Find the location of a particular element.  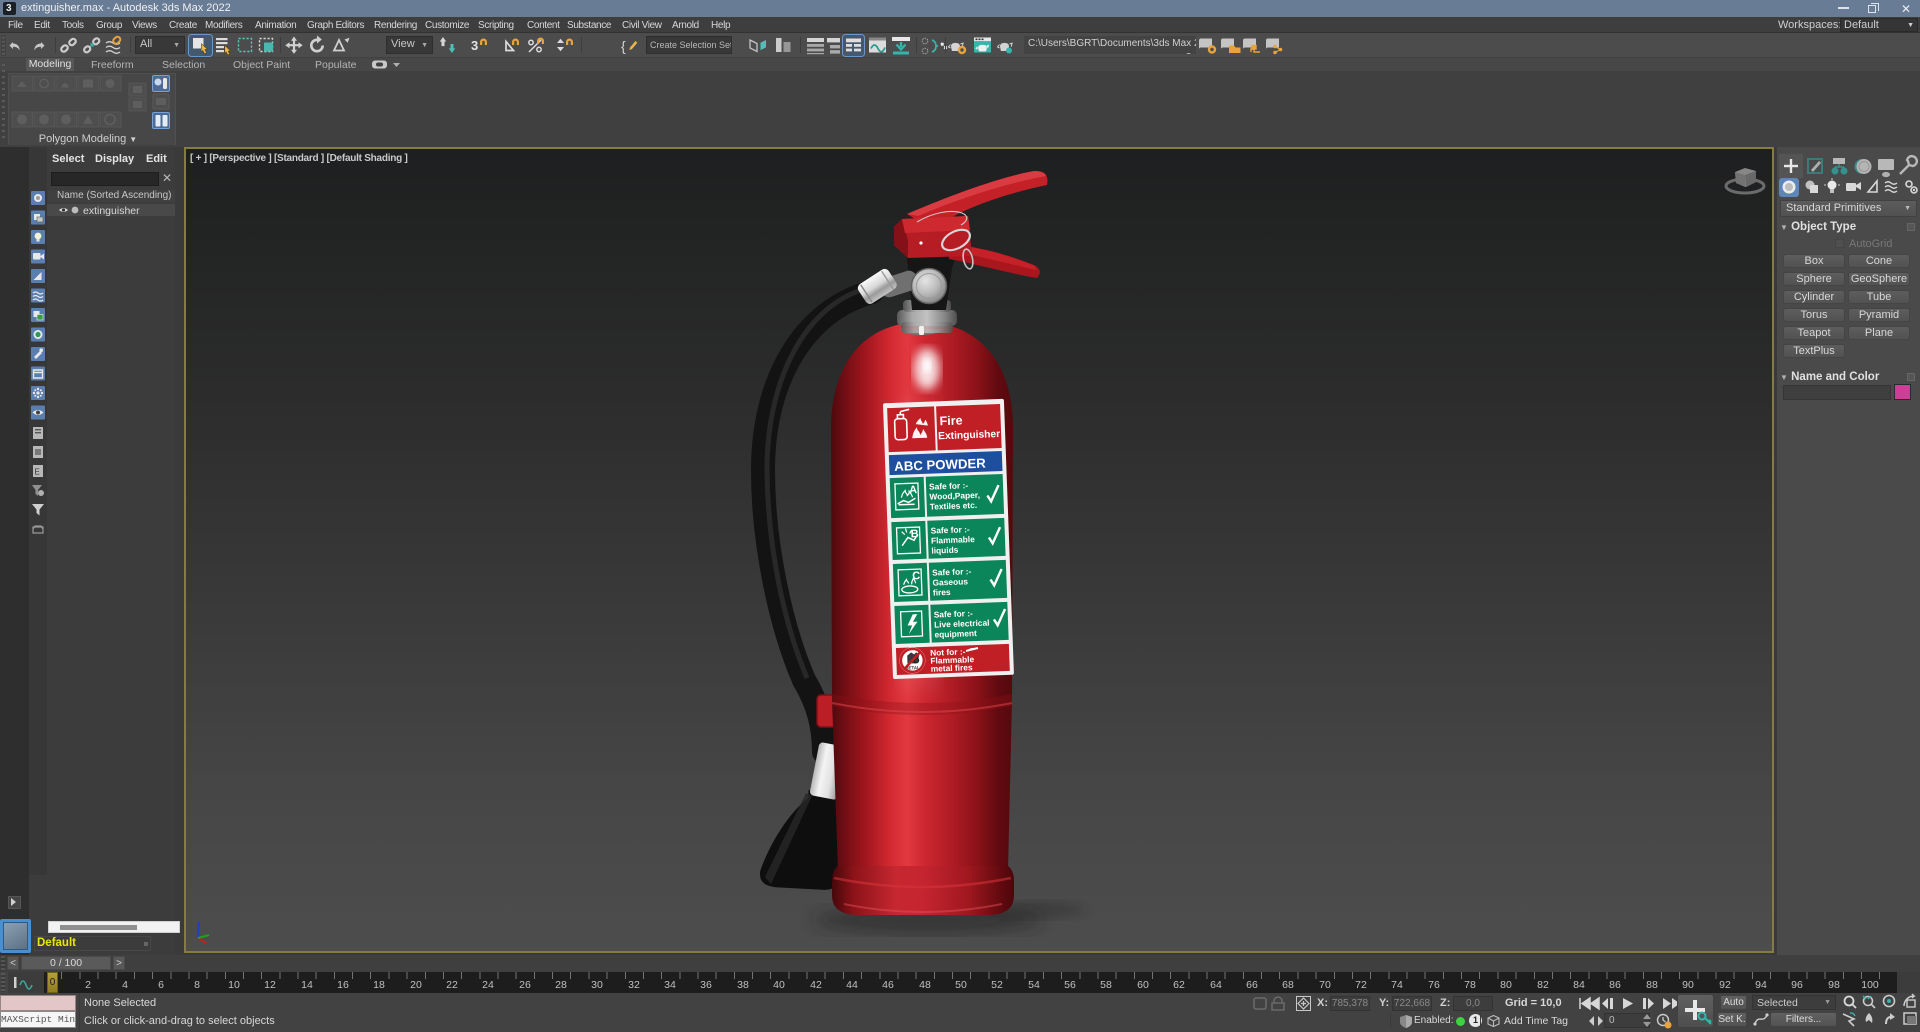

svg-text: Extinguisher is located at coordinates (969, 435).